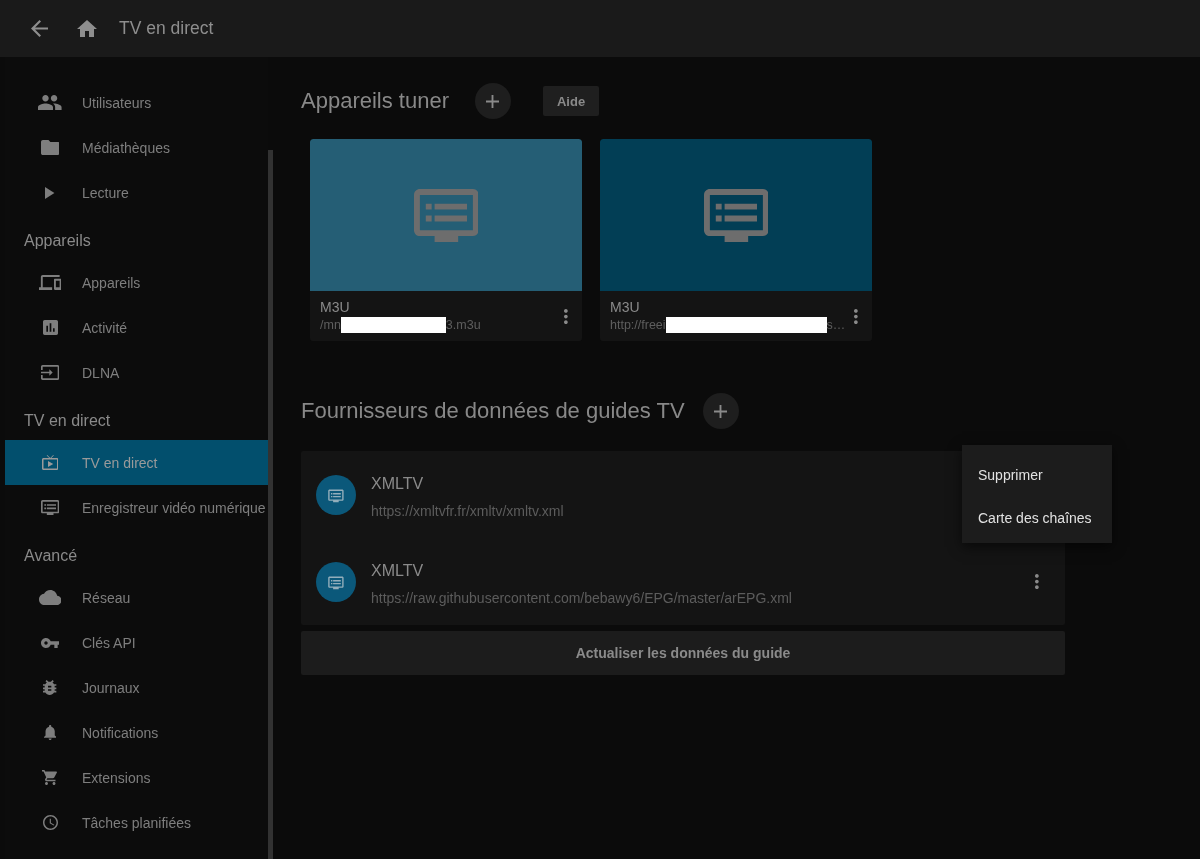  I want to click on devices-icon, so click(50, 282).